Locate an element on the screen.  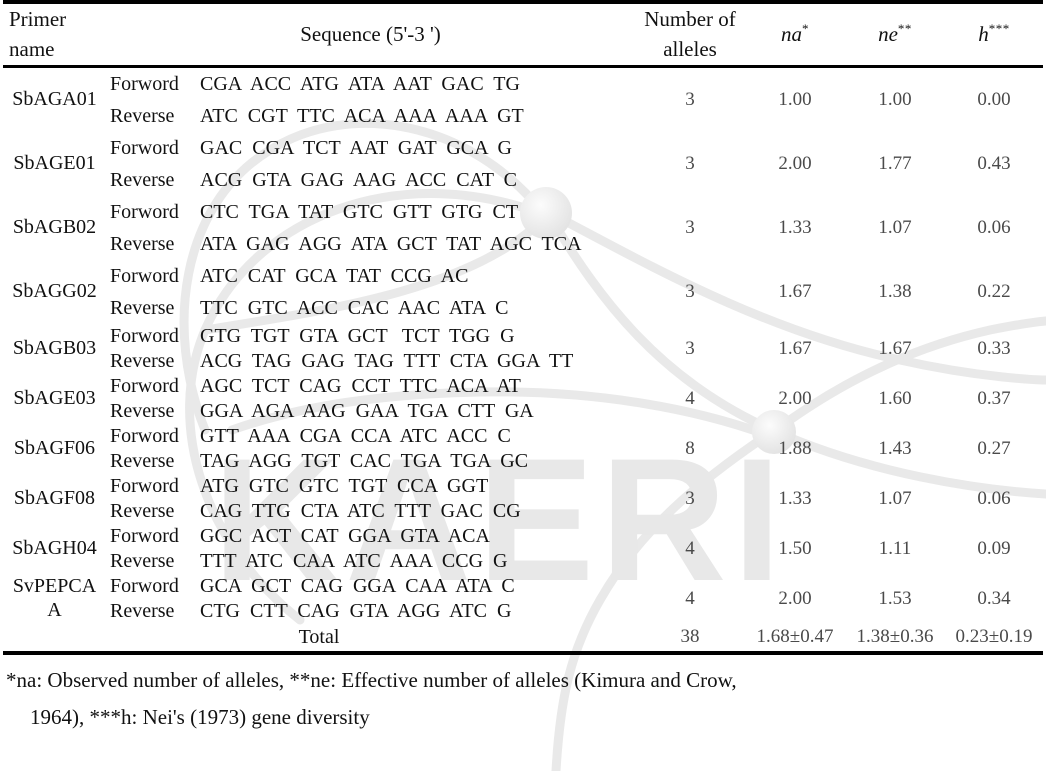
sequence-forward-cell: ATG GTC GTC TGT CCA GGT is located at coordinates (344, 485).